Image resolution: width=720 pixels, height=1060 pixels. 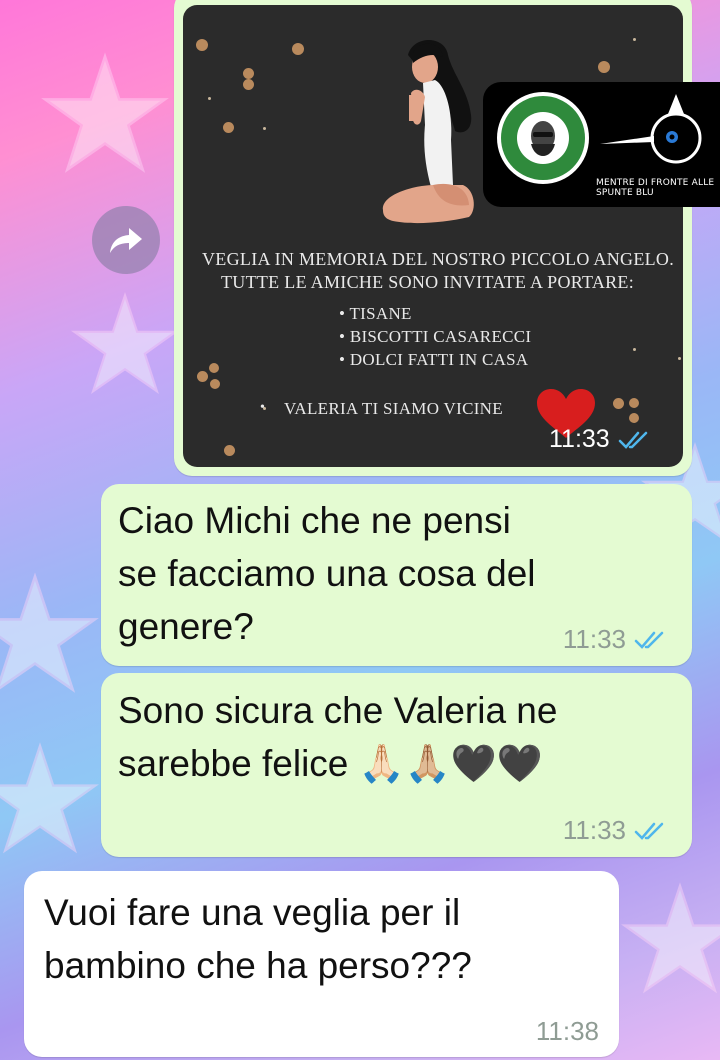 What do you see at coordinates (655, 188) in the screenshot?
I see `watermark-caption: MENTRE DI FRONTE ALLE SPUNTE BLU` at bounding box center [655, 188].